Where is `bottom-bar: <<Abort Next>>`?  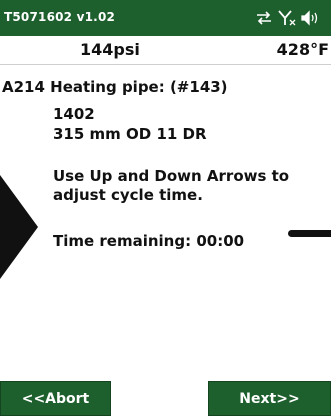 bottom-bar: <<Abort Next>> is located at coordinates (165, 398).